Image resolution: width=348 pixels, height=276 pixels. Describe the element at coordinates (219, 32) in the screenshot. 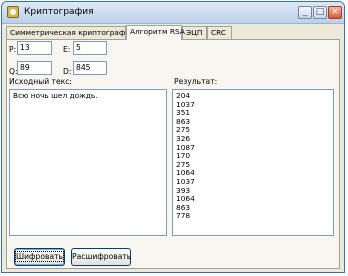

I see `tab-crc: CRC` at that location.